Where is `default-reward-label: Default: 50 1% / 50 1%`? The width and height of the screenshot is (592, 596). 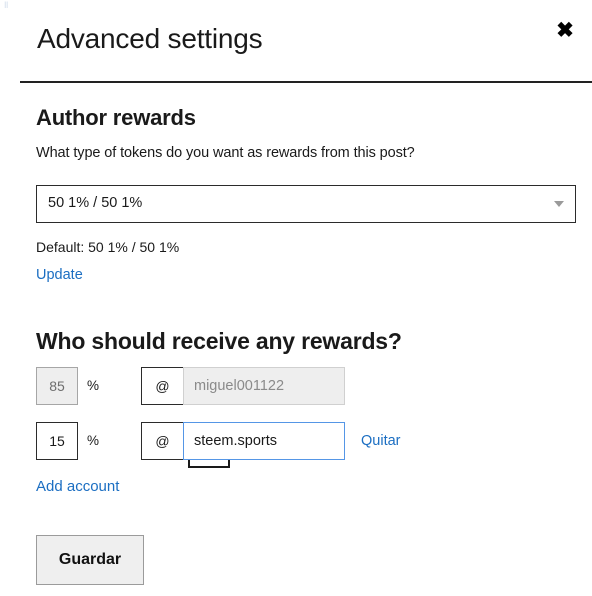
default-reward-label: Default: 50 1% / 50 1% is located at coordinates (108, 247).